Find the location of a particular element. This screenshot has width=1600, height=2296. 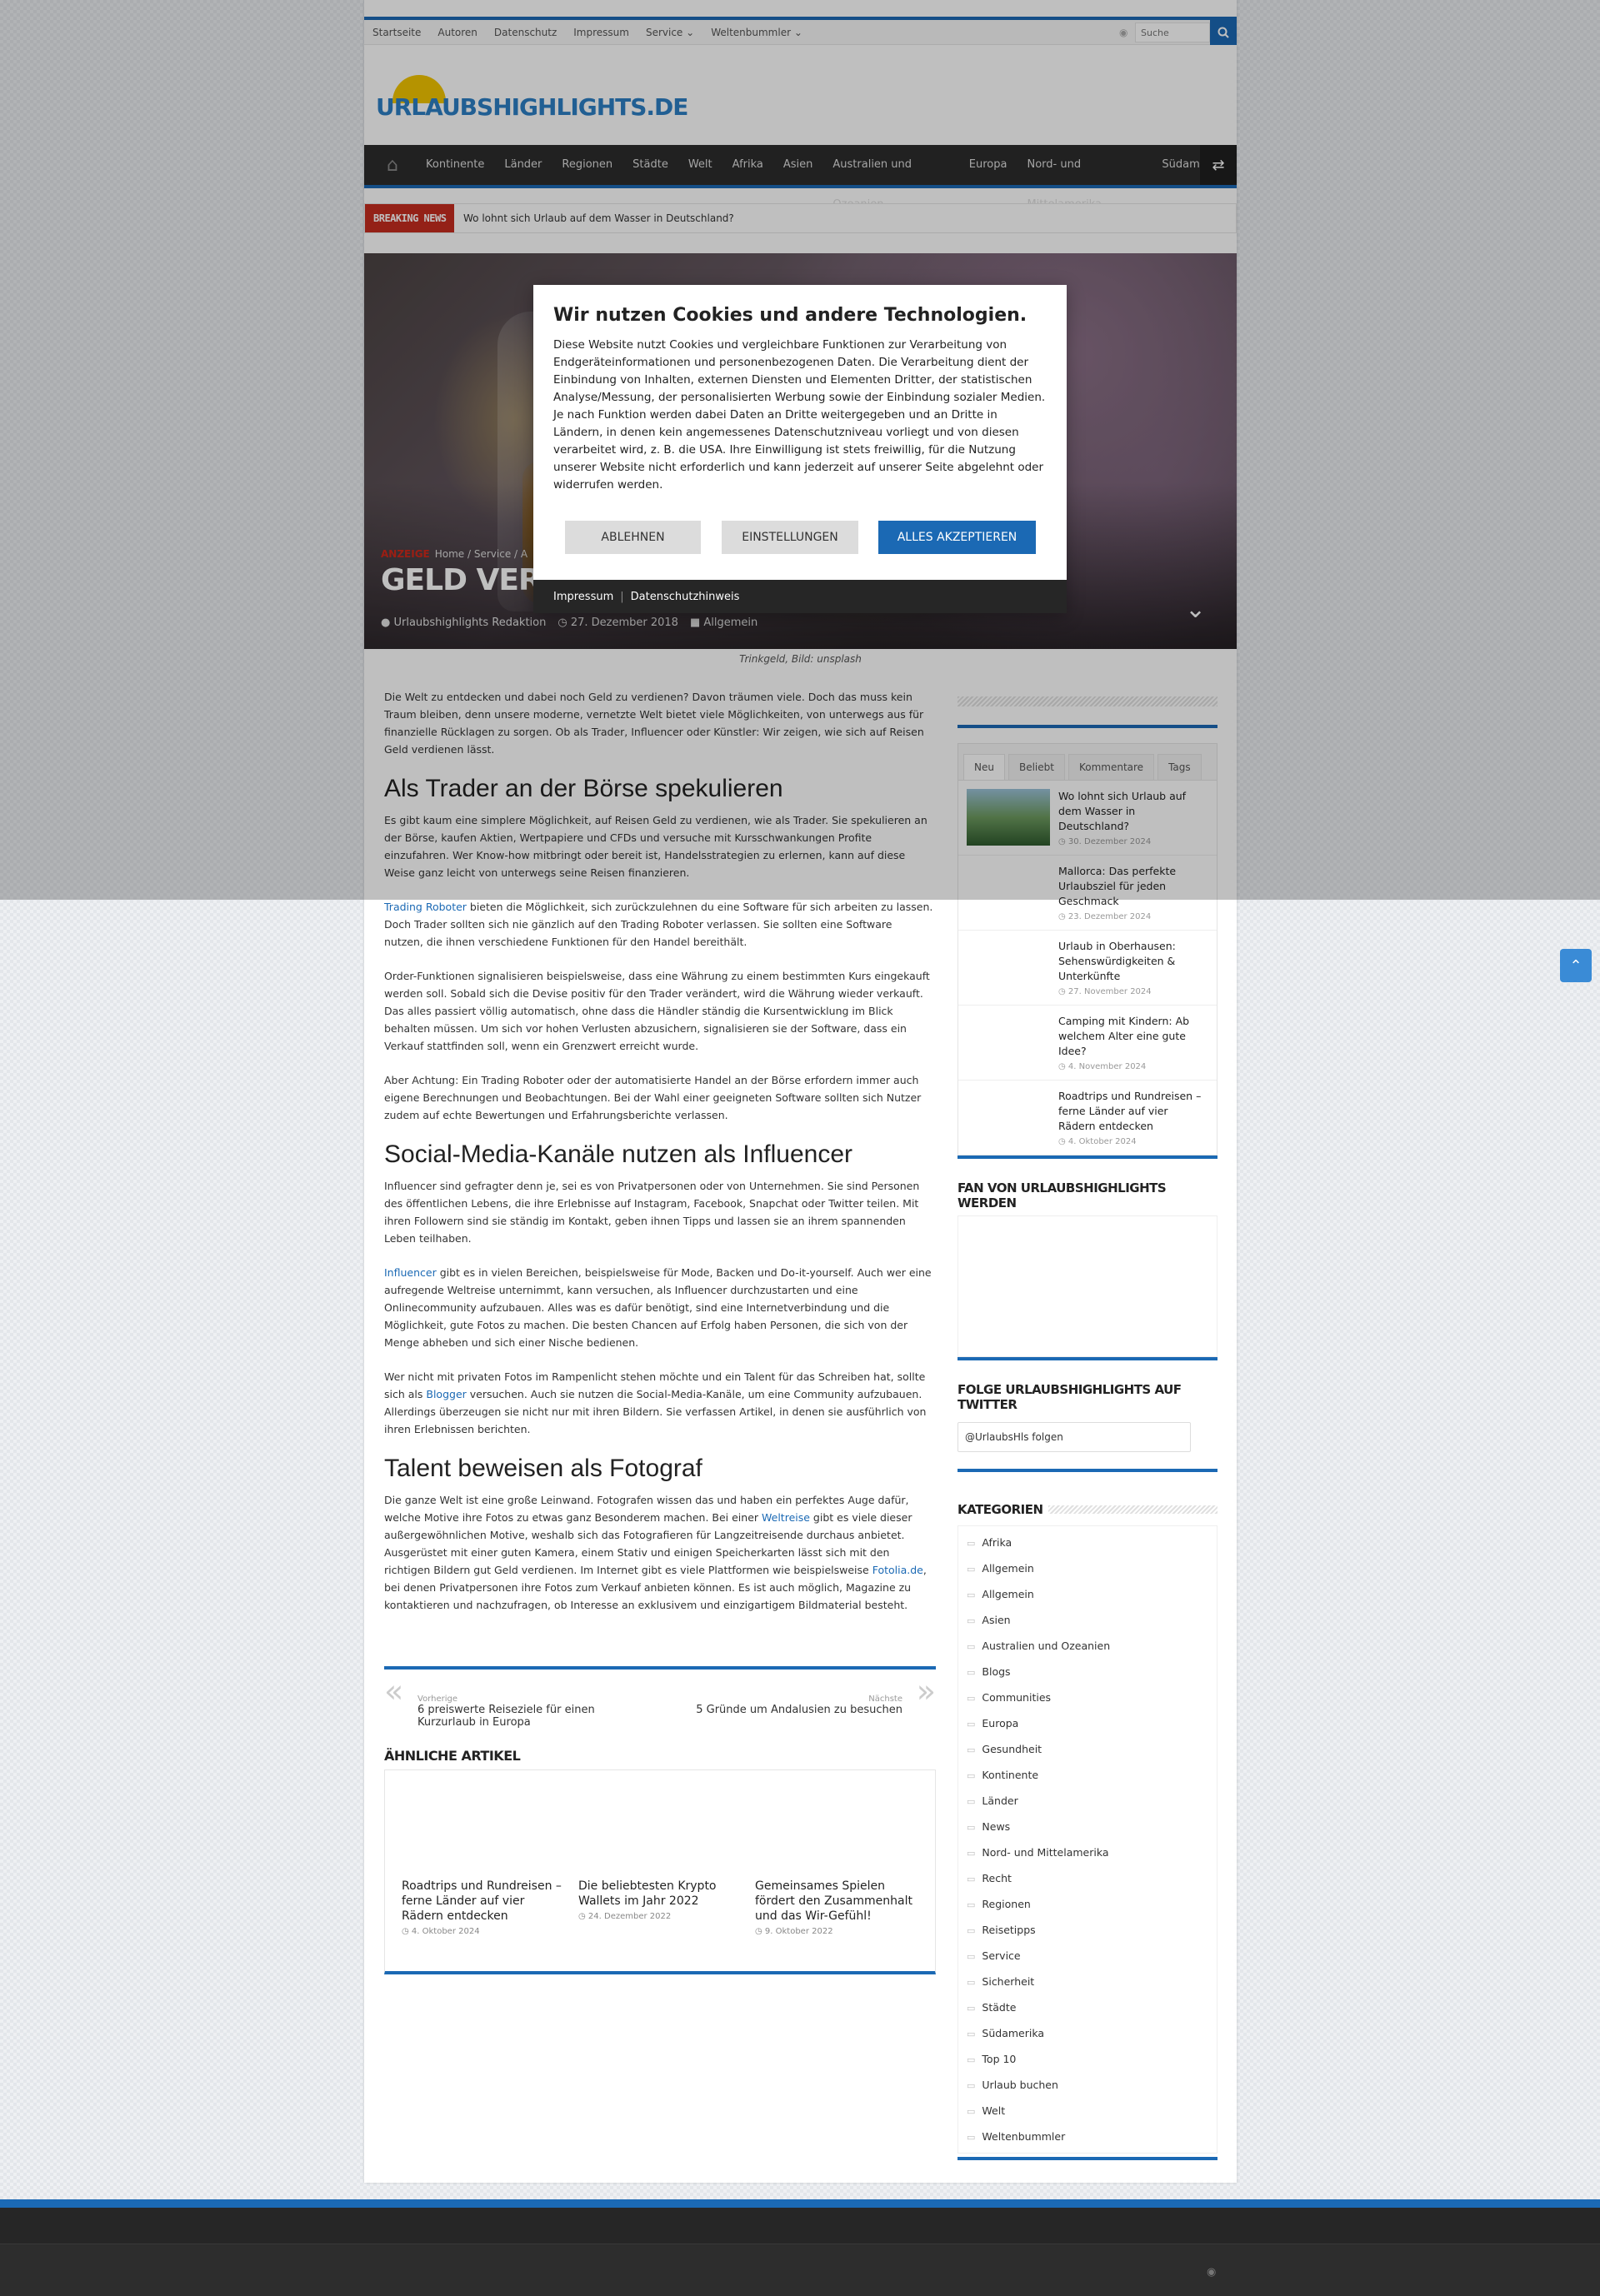

category-item: ▭ Welt is located at coordinates (1087, 2111).